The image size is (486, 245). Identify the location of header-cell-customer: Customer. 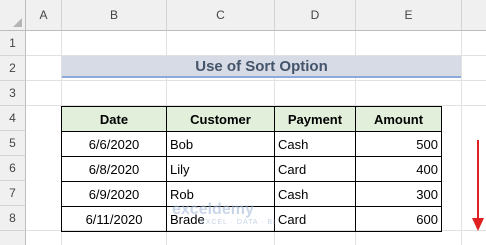
(220, 119).